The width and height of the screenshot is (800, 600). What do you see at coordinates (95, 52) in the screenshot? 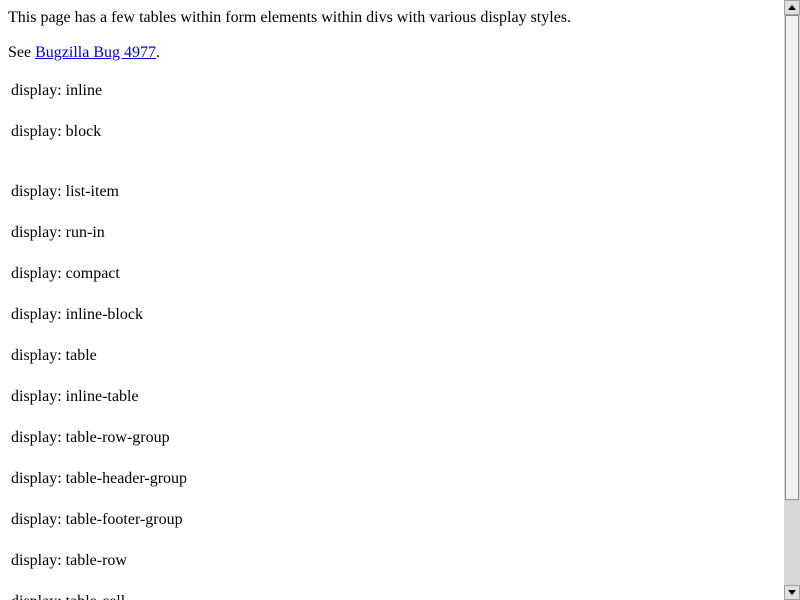
I see `bugzilla-bug-link: Bugzilla Bug 4977` at bounding box center [95, 52].